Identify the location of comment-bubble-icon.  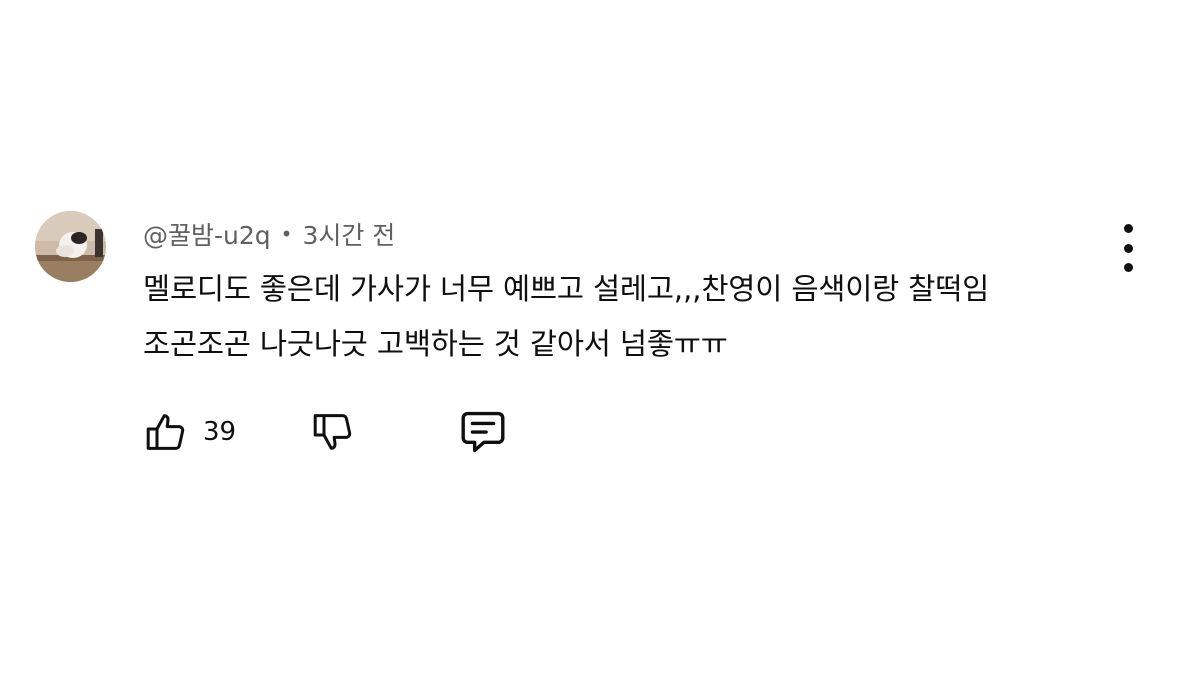
(483, 432).